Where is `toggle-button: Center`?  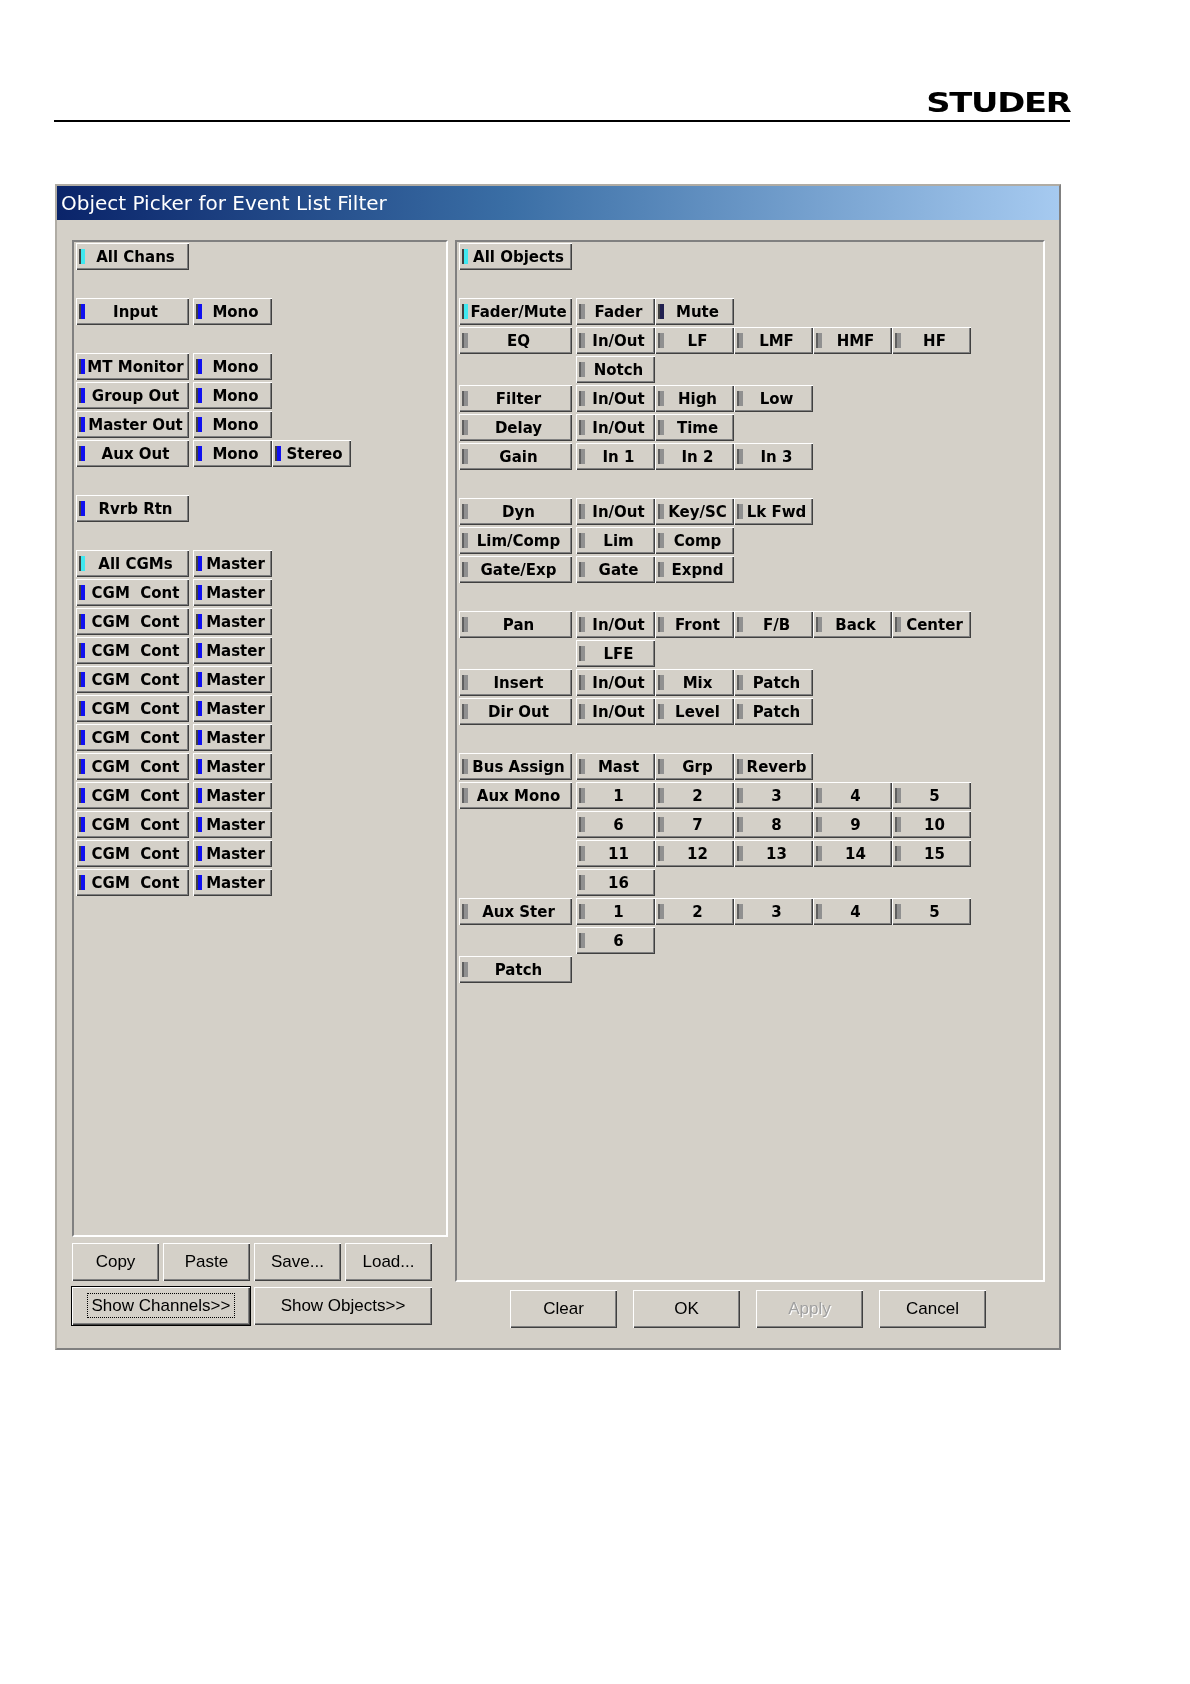
toggle-button: Center is located at coordinates (931, 624).